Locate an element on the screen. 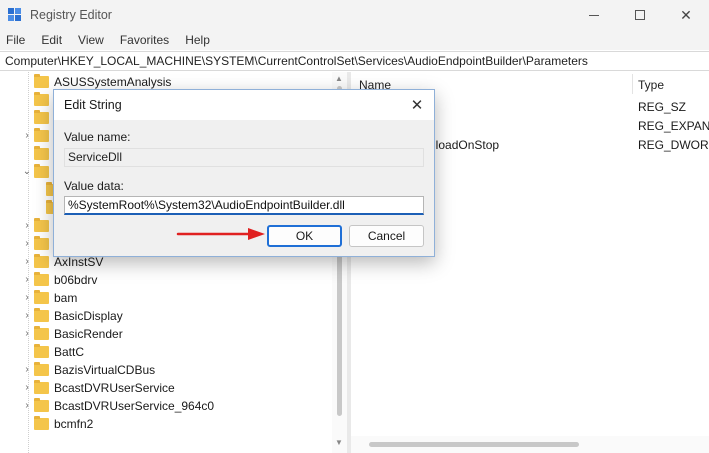  tree-item-label: bam is located at coordinates (66, 298).